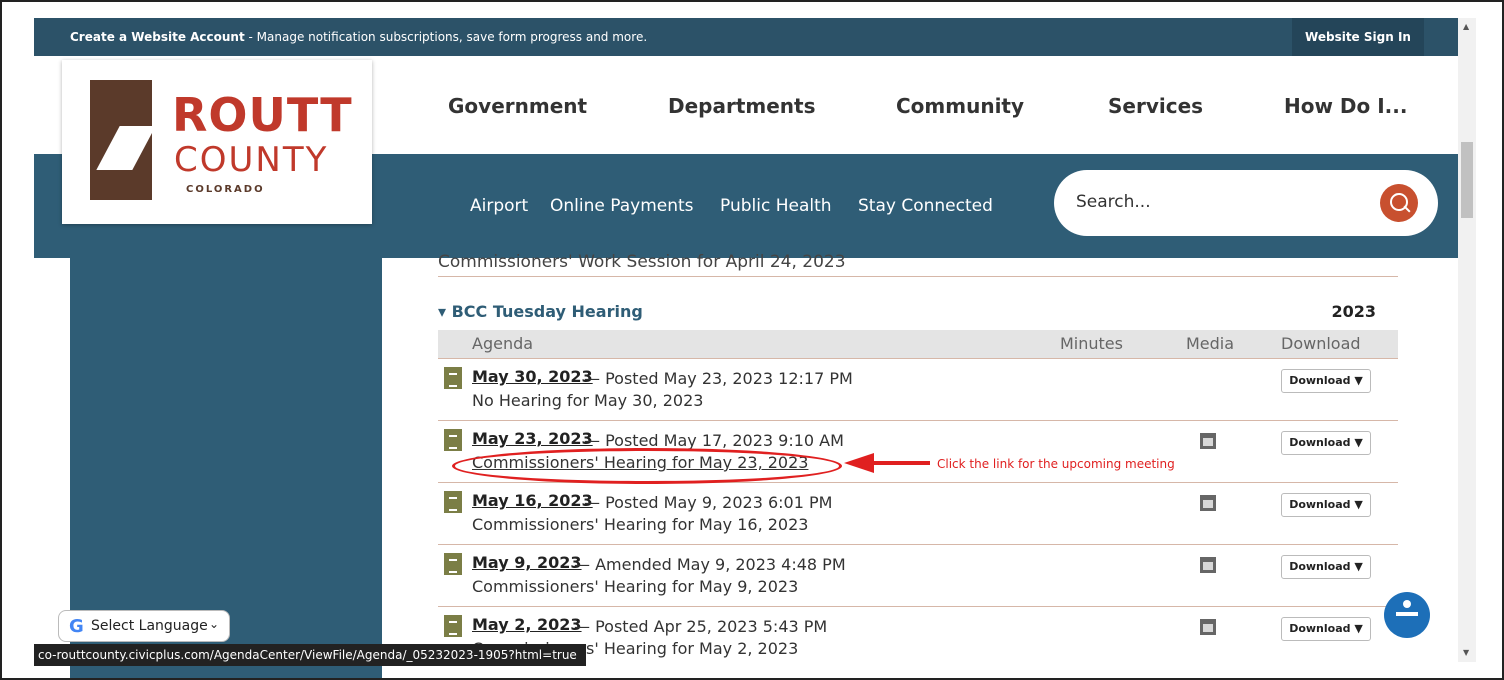  I want to click on county-logo: ROUTT COUNTY COLORADO, so click(217, 142).